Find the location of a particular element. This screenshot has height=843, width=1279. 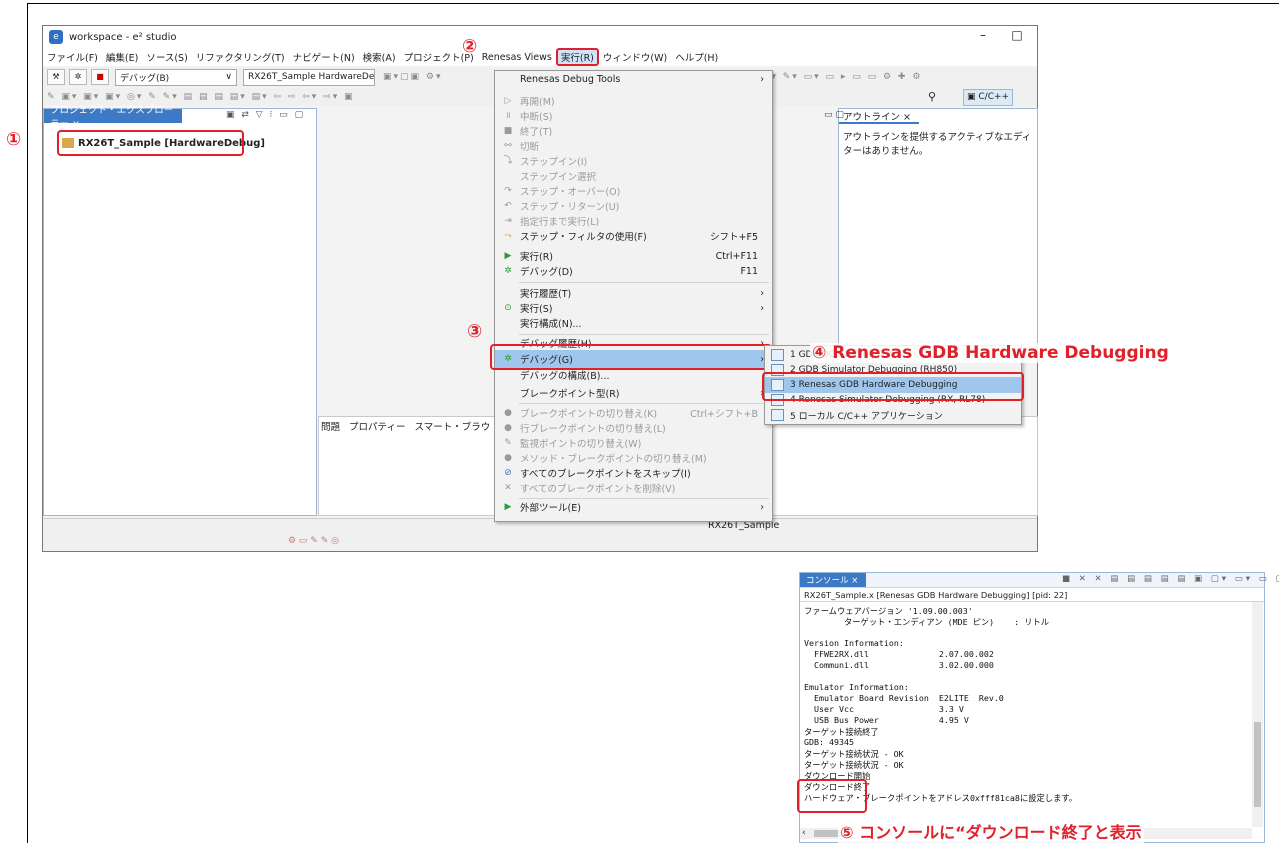

menu-item-shortcut: Ctrl+シフト+B is located at coordinates (724, 414).